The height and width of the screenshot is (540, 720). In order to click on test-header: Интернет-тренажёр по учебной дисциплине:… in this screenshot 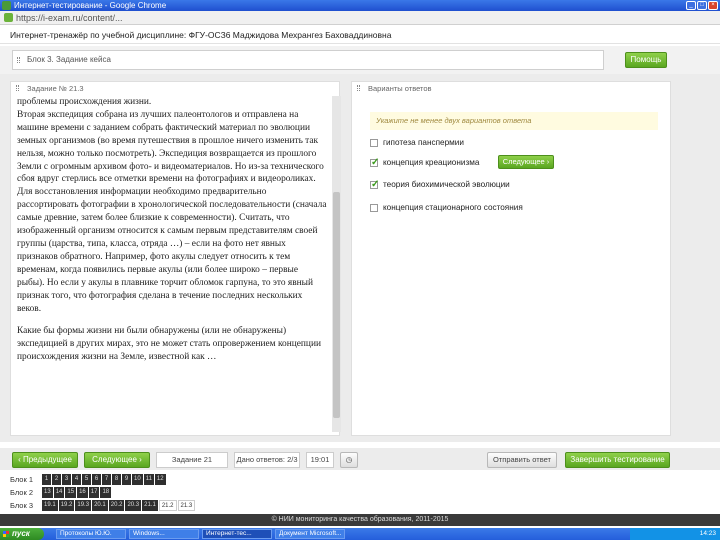, I will do `click(360, 35)`.